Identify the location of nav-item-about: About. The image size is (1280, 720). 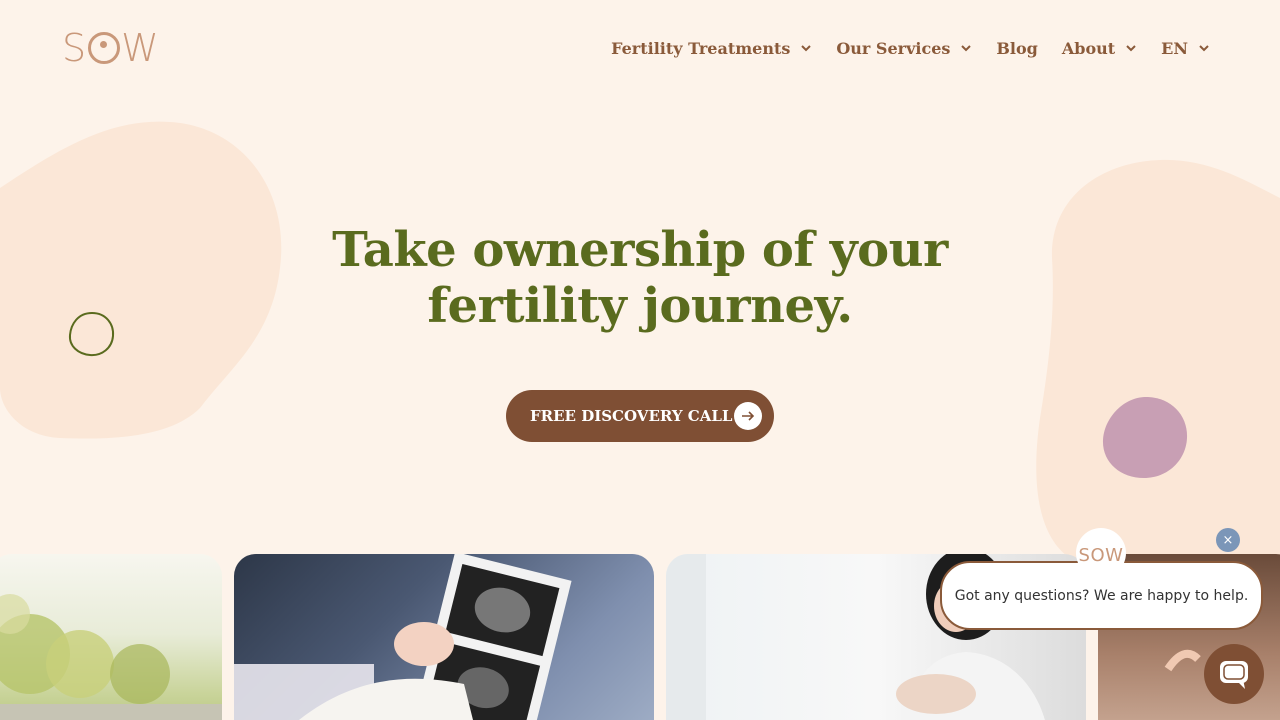
(1099, 48).